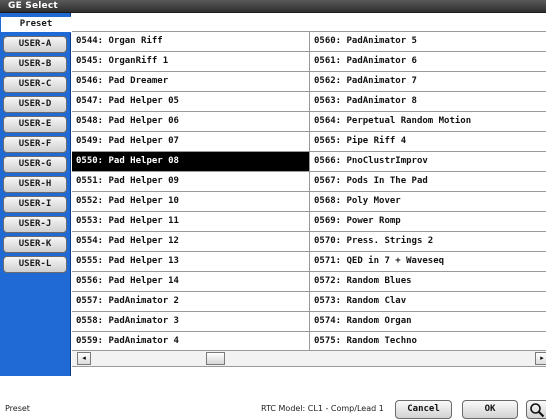 The height and width of the screenshot is (419, 546). I want to click on tab-user-l: USER-L, so click(35, 264).